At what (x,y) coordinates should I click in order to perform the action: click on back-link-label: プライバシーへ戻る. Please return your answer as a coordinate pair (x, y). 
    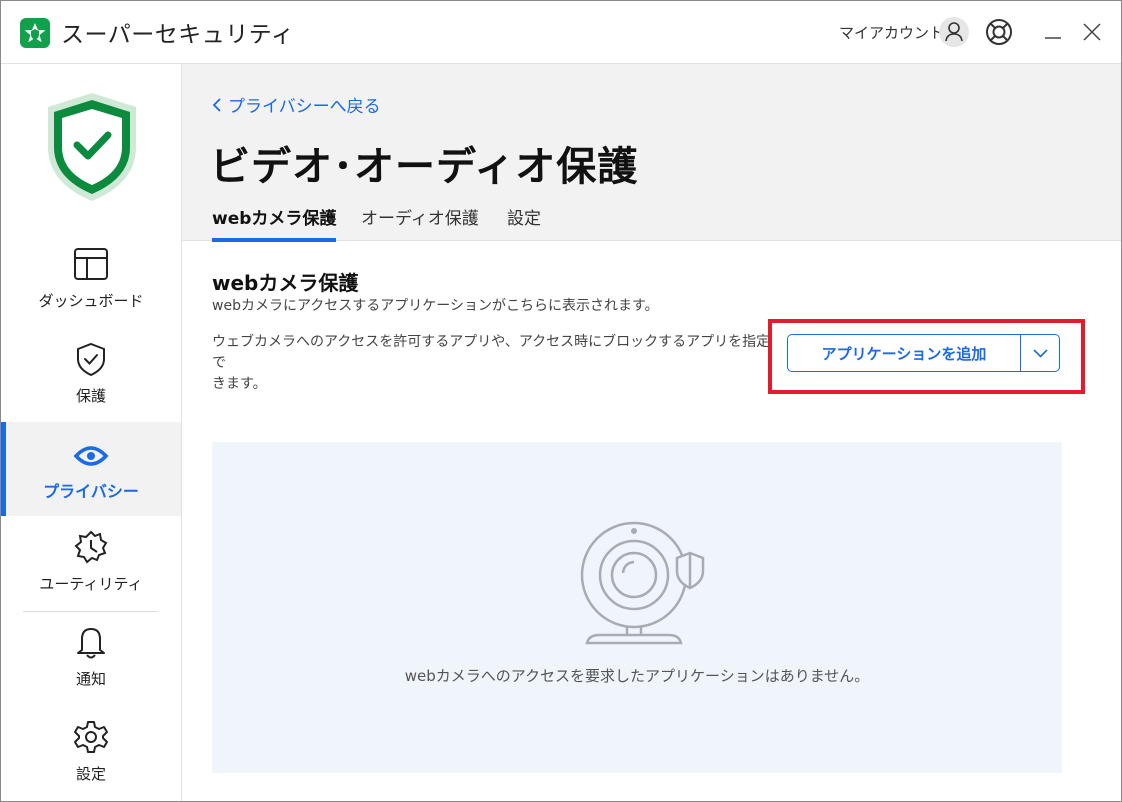
    Looking at the image, I should click on (304, 107).